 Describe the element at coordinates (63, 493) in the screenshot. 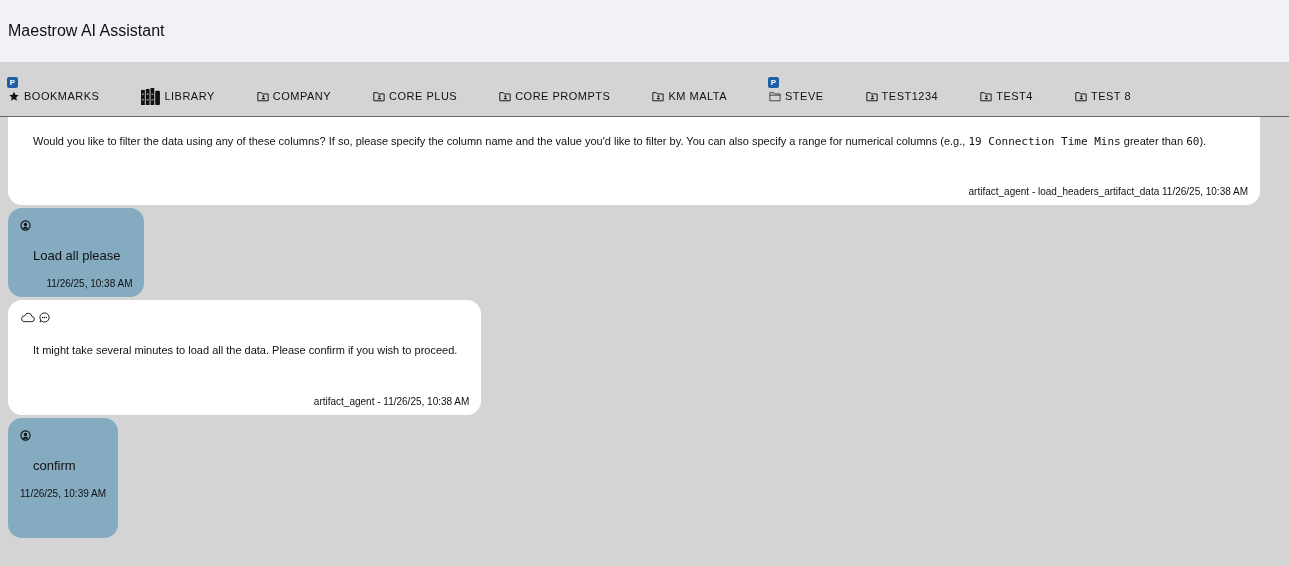

I see `message-meta: 11/26/25, 10:39 AM` at that location.